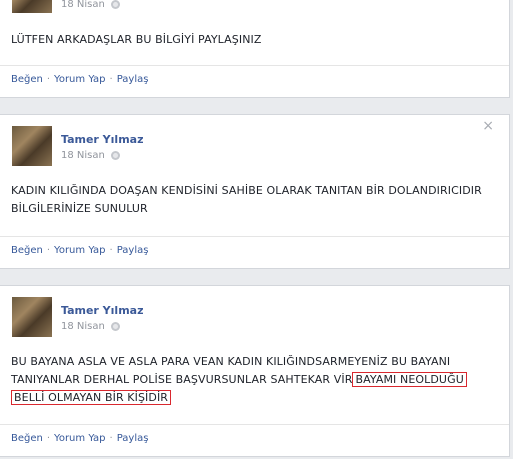 The width and height of the screenshot is (513, 459). What do you see at coordinates (488, 126) in the screenshot?
I see `close-icon: ×` at bounding box center [488, 126].